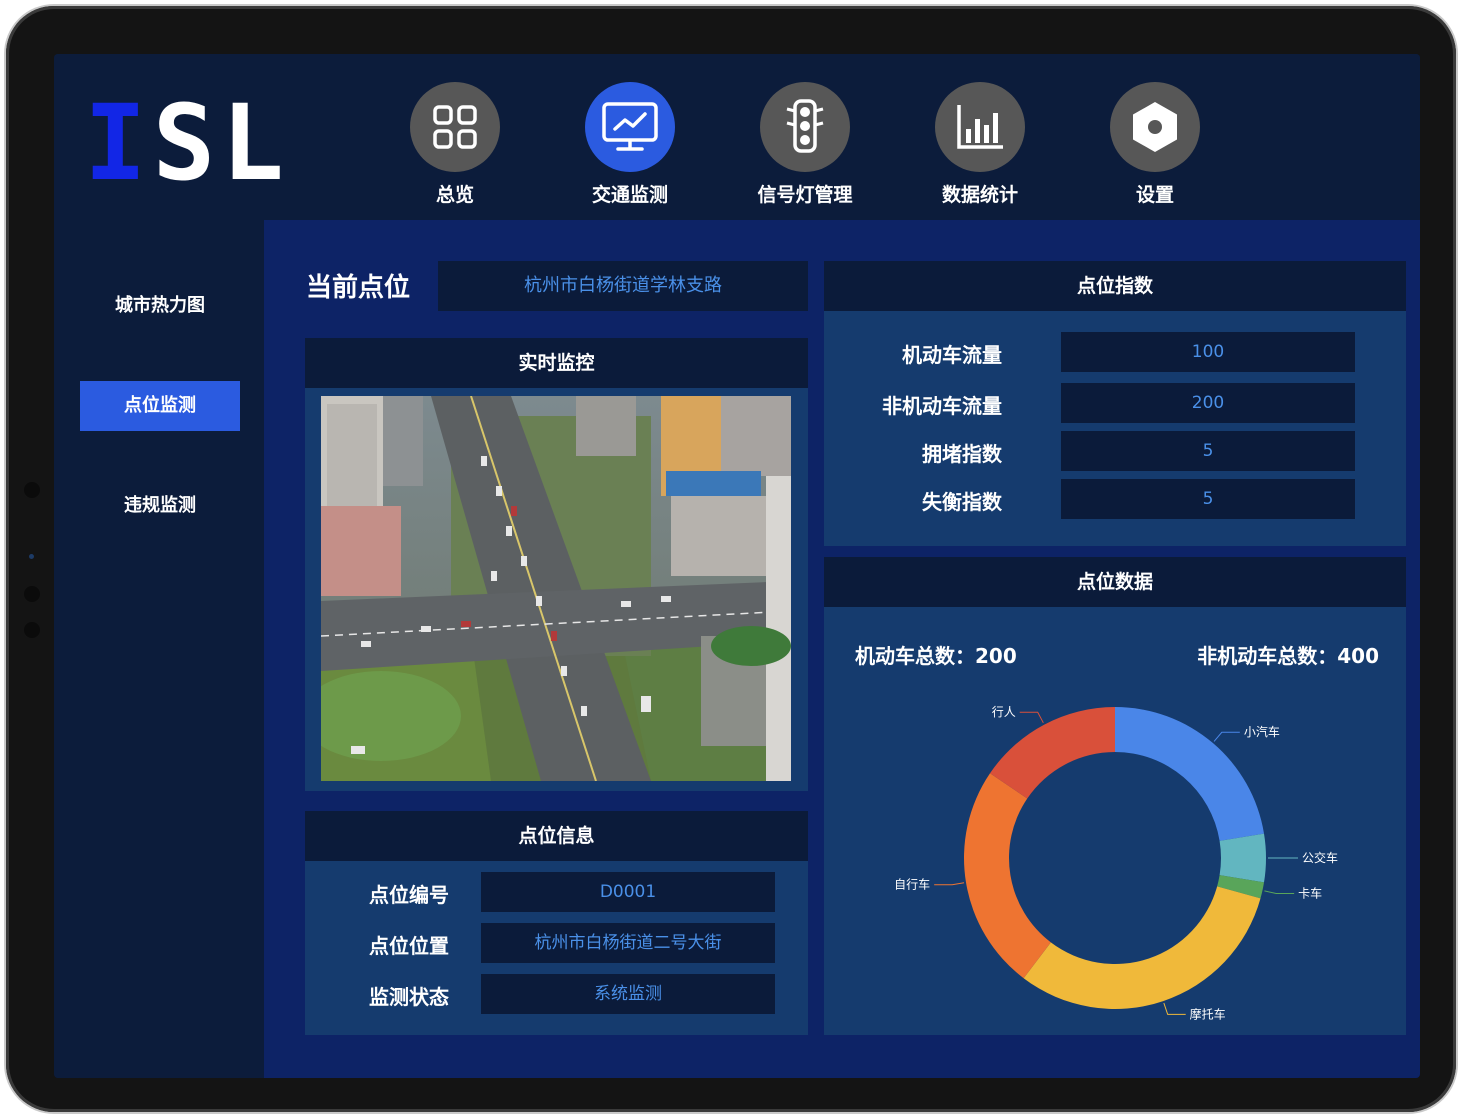 Image resolution: width=1460 pixels, height=1118 pixels. Describe the element at coordinates (454, 195) in the screenshot. I see `nav-overview-label: 总览` at that location.